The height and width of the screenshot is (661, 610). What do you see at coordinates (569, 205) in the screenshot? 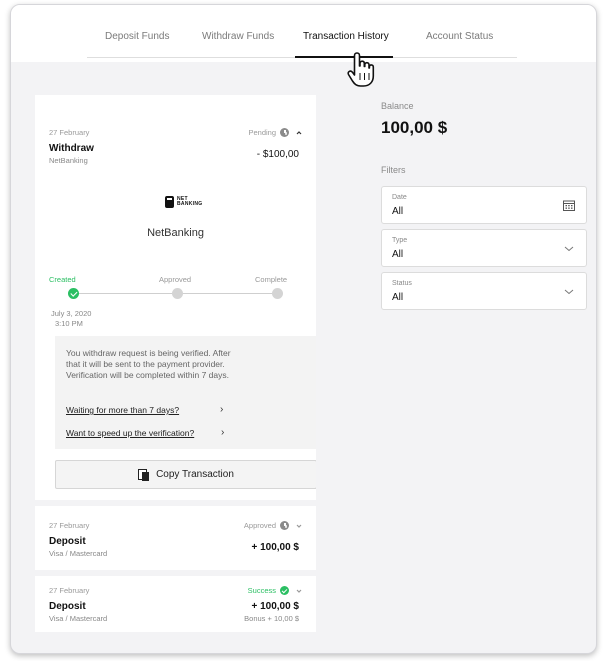
I see `calendar-icon` at bounding box center [569, 205].